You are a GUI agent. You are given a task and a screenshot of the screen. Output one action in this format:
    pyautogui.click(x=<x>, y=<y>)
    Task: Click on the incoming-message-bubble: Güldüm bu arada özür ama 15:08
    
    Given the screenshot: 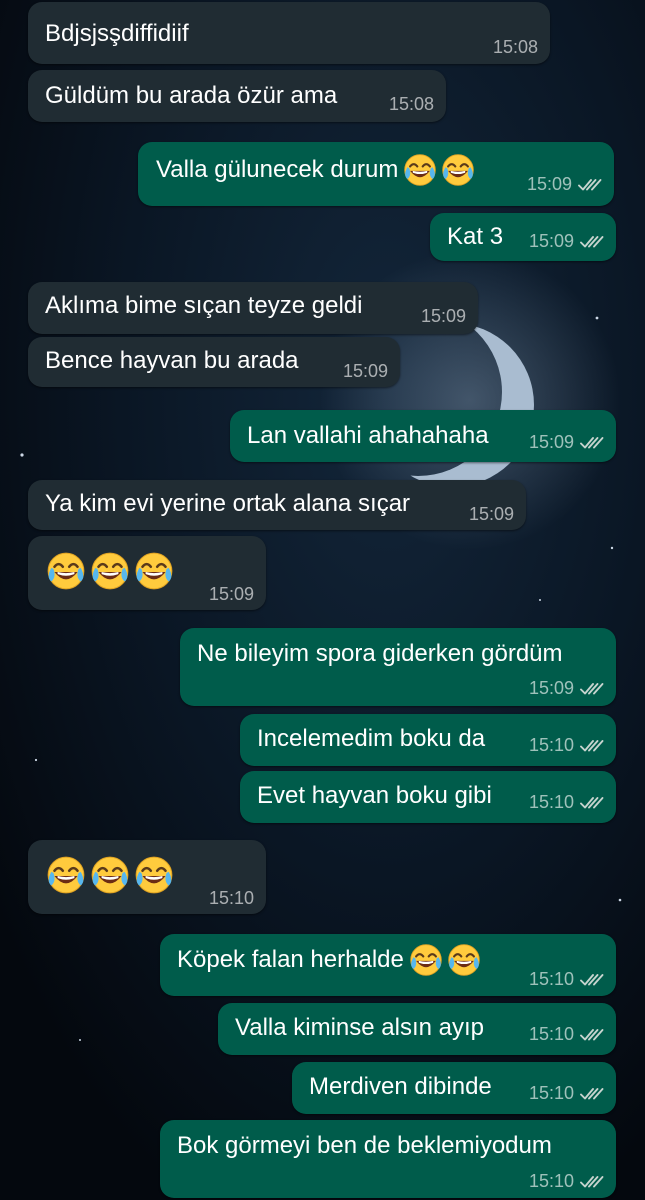 What is the action you would take?
    pyautogui.click(x=237, y=96)
    